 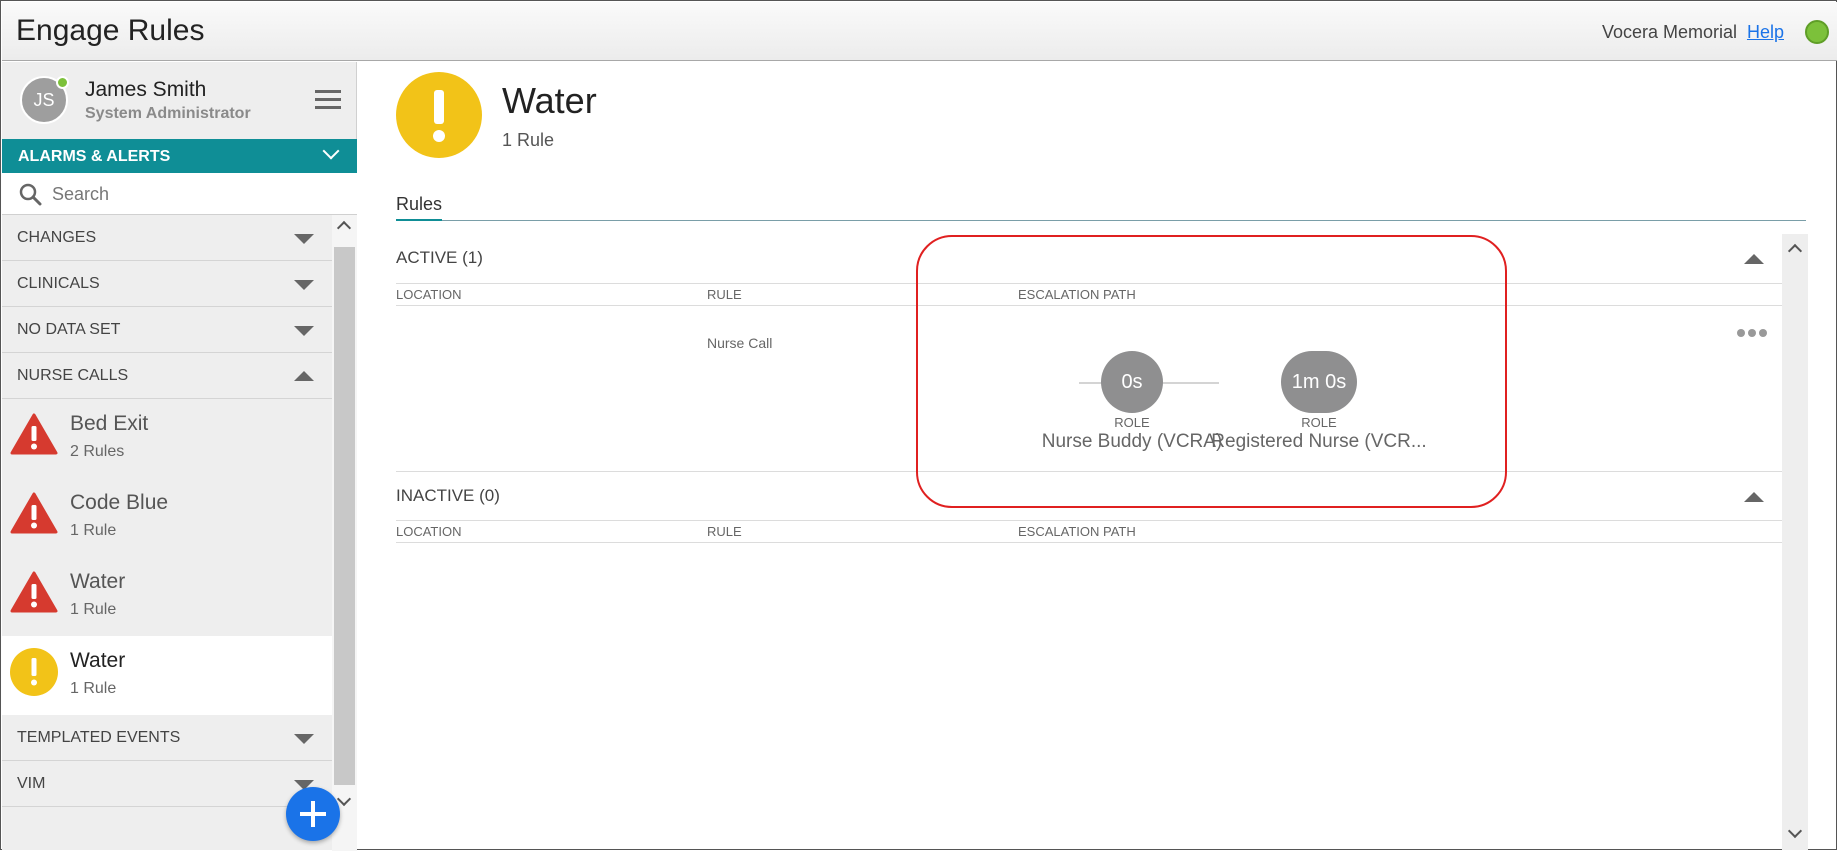 What do you see at coordinates (167, 784) in the screenshot?
I see `group-vim: VIM` at bounding box center [167, 784].